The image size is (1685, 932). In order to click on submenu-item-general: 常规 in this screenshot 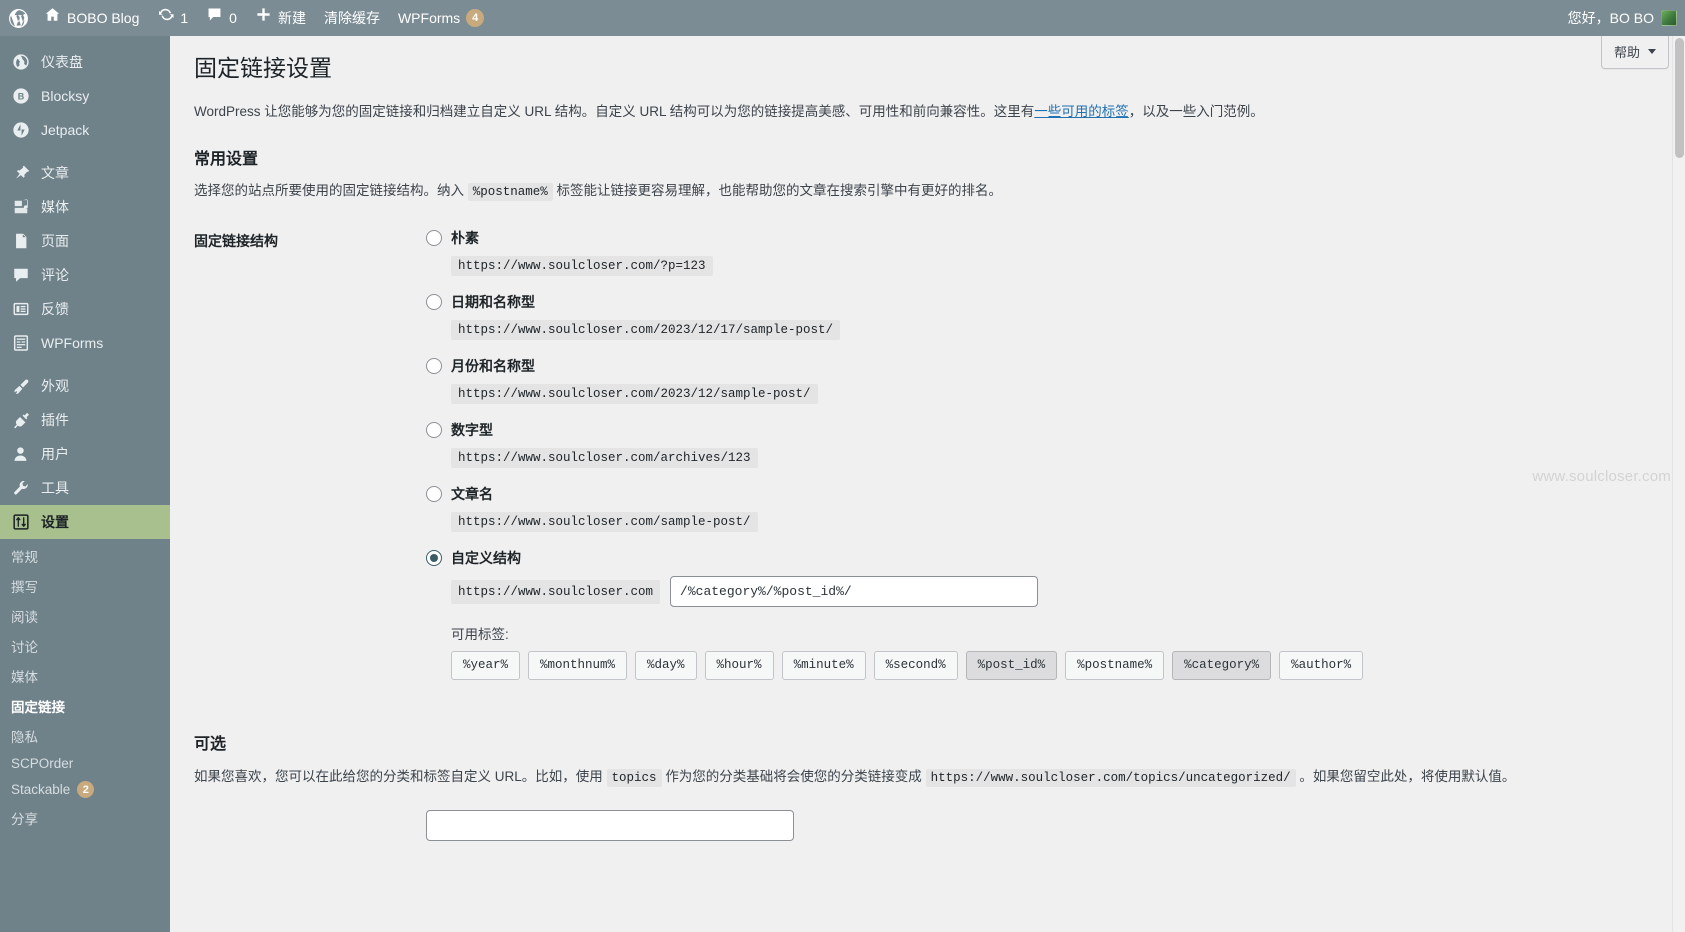, I will do `click(85, 556)`.